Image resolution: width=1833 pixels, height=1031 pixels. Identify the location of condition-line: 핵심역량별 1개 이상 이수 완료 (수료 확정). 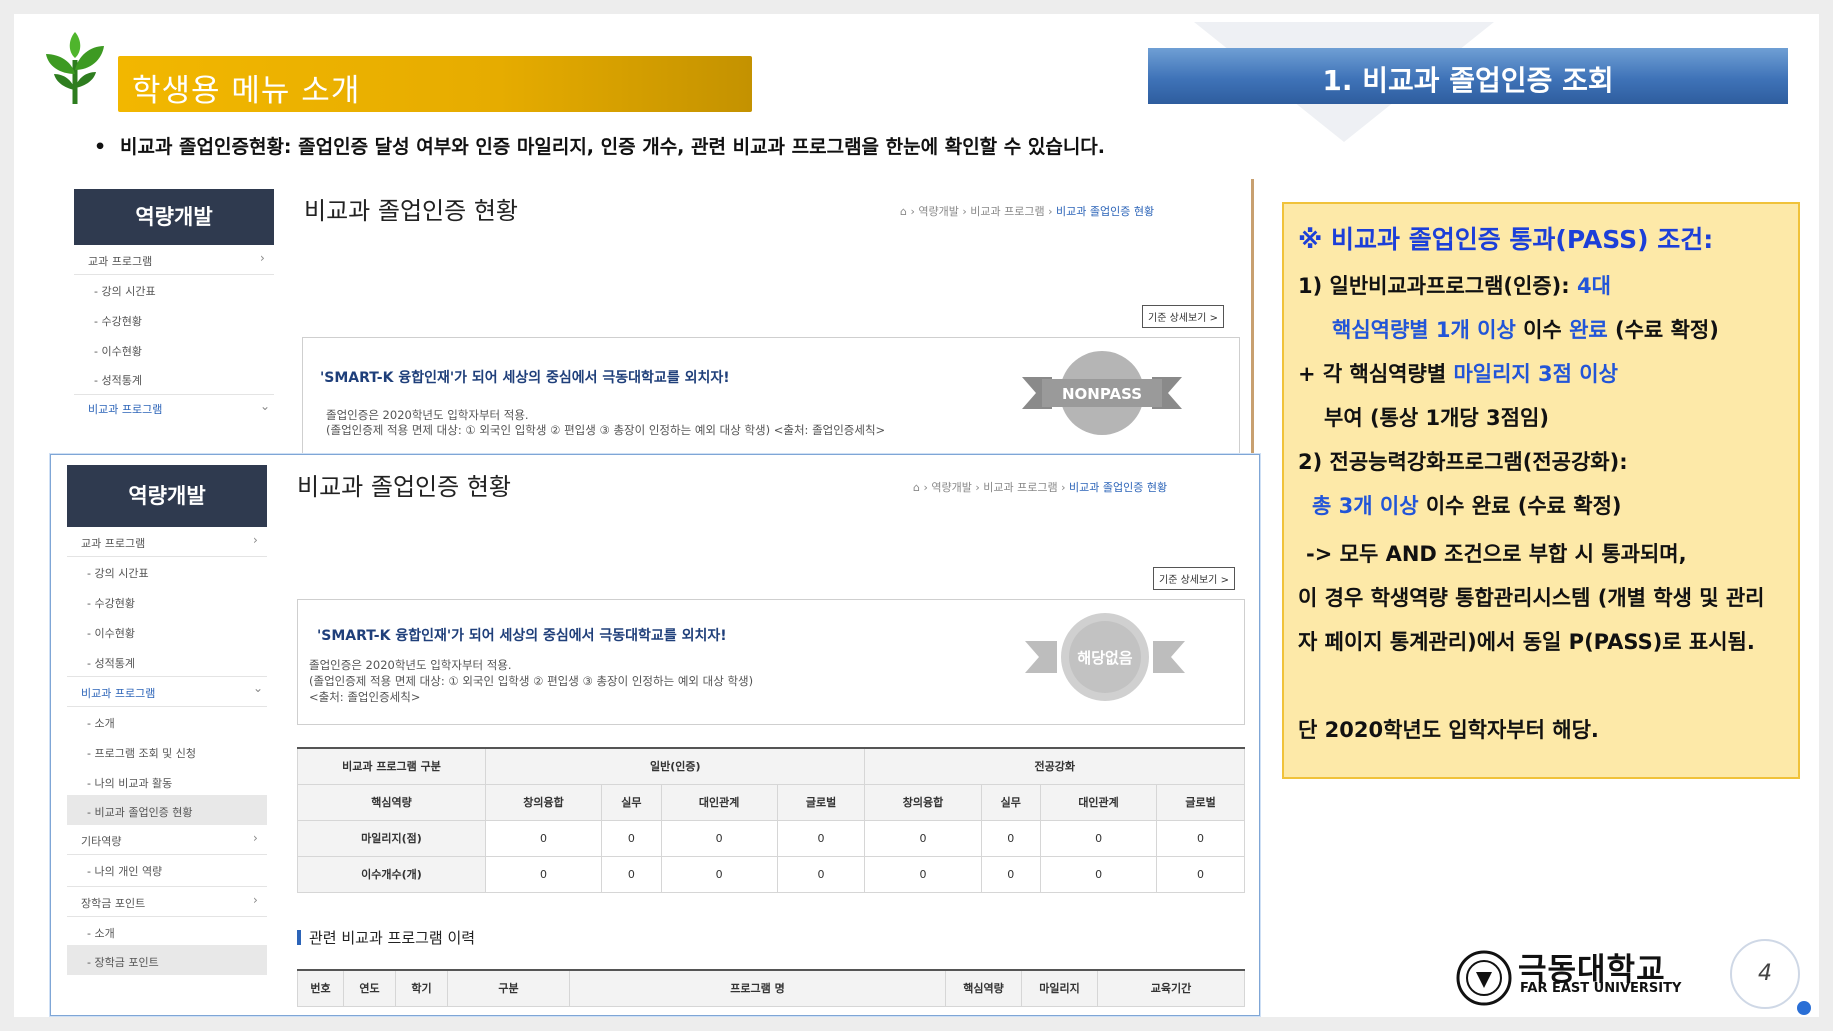
(1525, 330).